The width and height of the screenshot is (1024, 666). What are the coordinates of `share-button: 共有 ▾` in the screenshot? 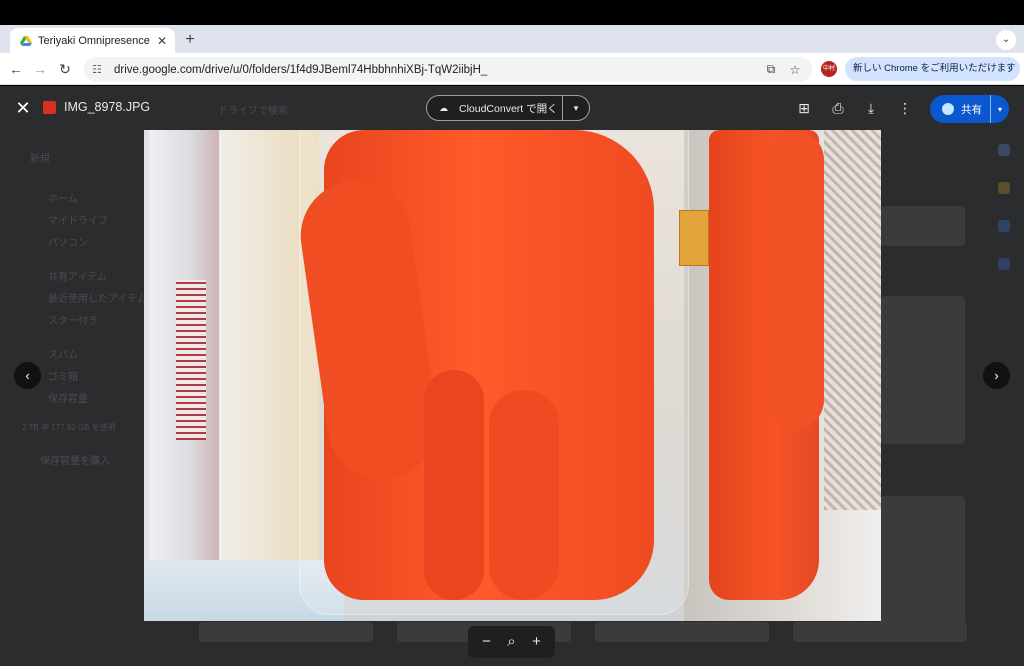 It's located at (969, 109).